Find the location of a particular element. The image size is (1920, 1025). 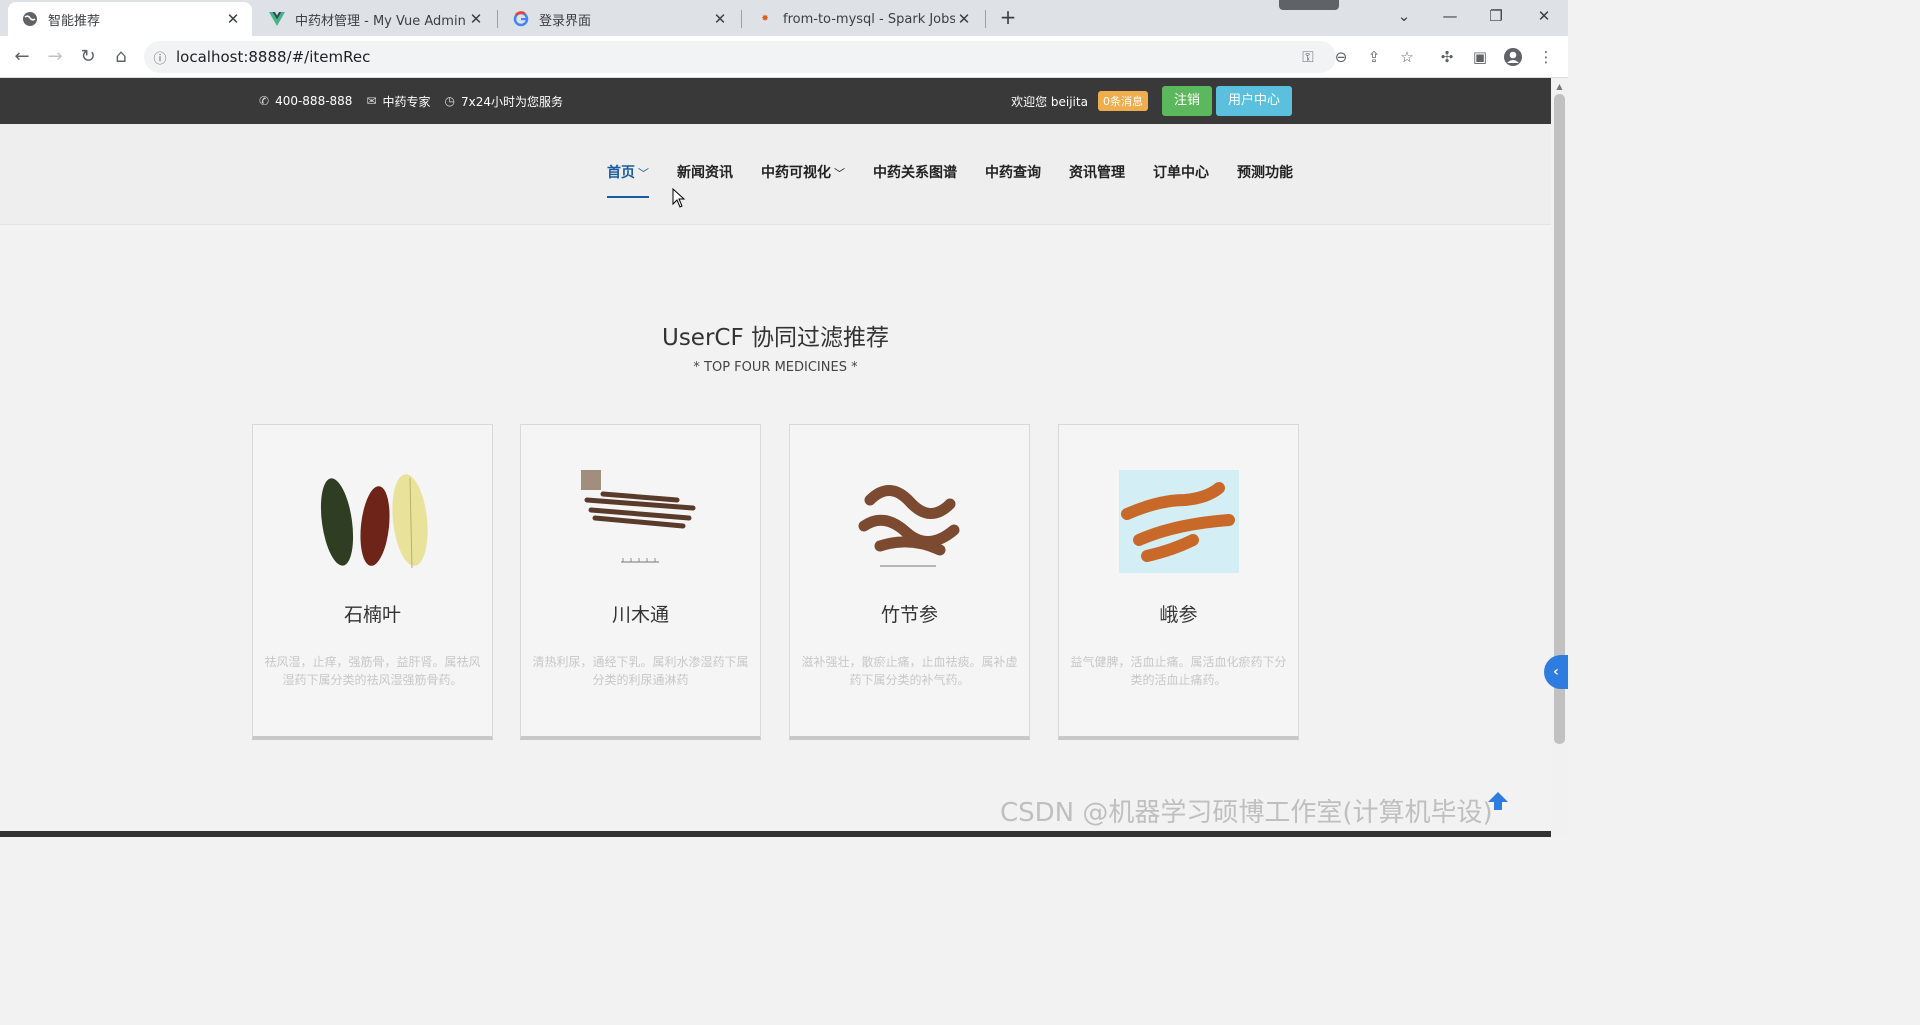

close-window-button: ✕ is located at coordinates (1544, 16).